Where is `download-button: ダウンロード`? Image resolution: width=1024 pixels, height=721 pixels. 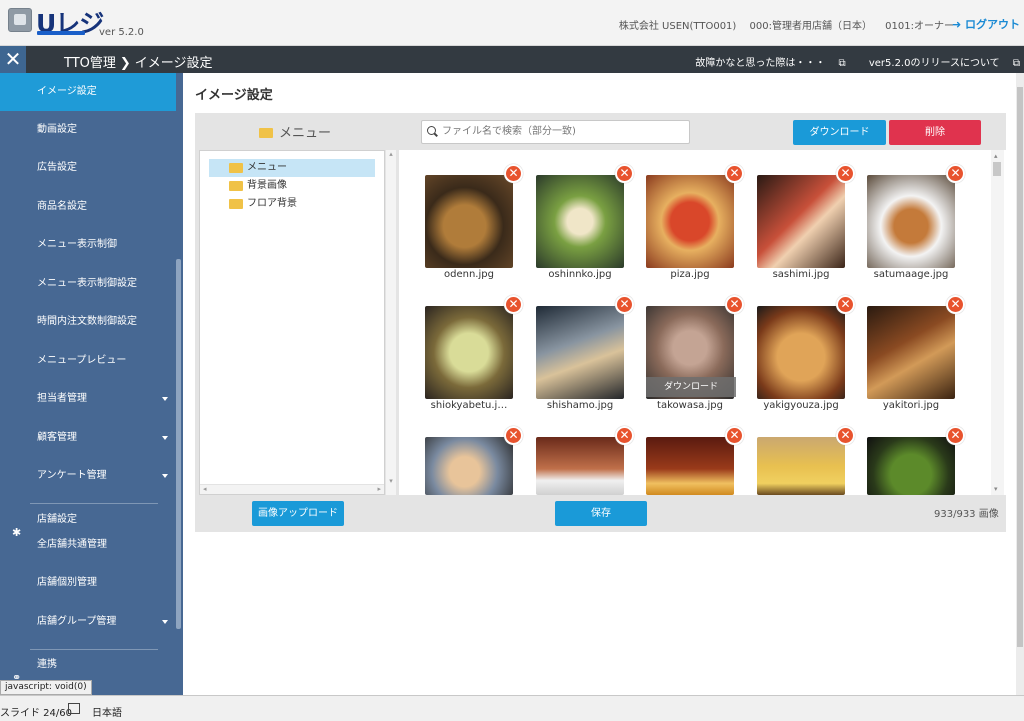 download-button: ダウンロード is located at coordinates (839, 132).